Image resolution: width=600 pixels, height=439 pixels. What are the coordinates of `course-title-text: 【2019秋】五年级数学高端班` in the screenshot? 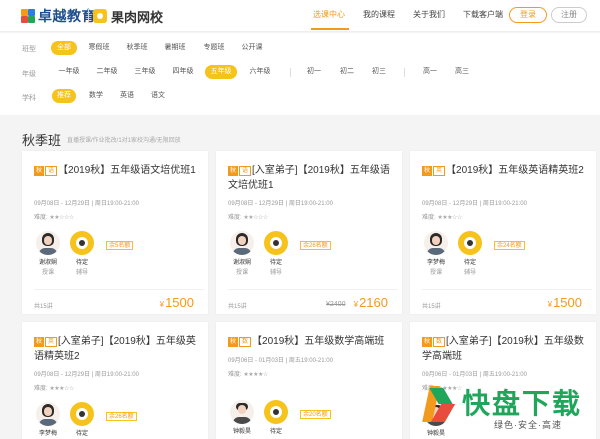 It's located at (318, 341).